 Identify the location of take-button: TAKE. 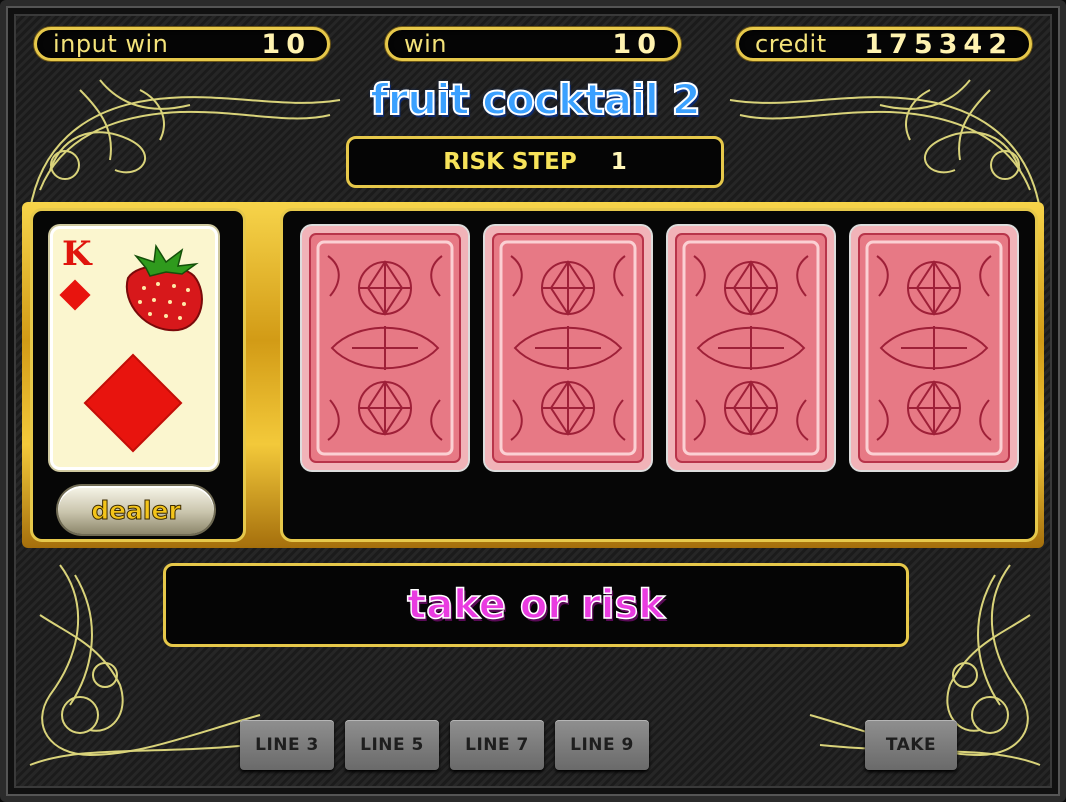
(911, 745).